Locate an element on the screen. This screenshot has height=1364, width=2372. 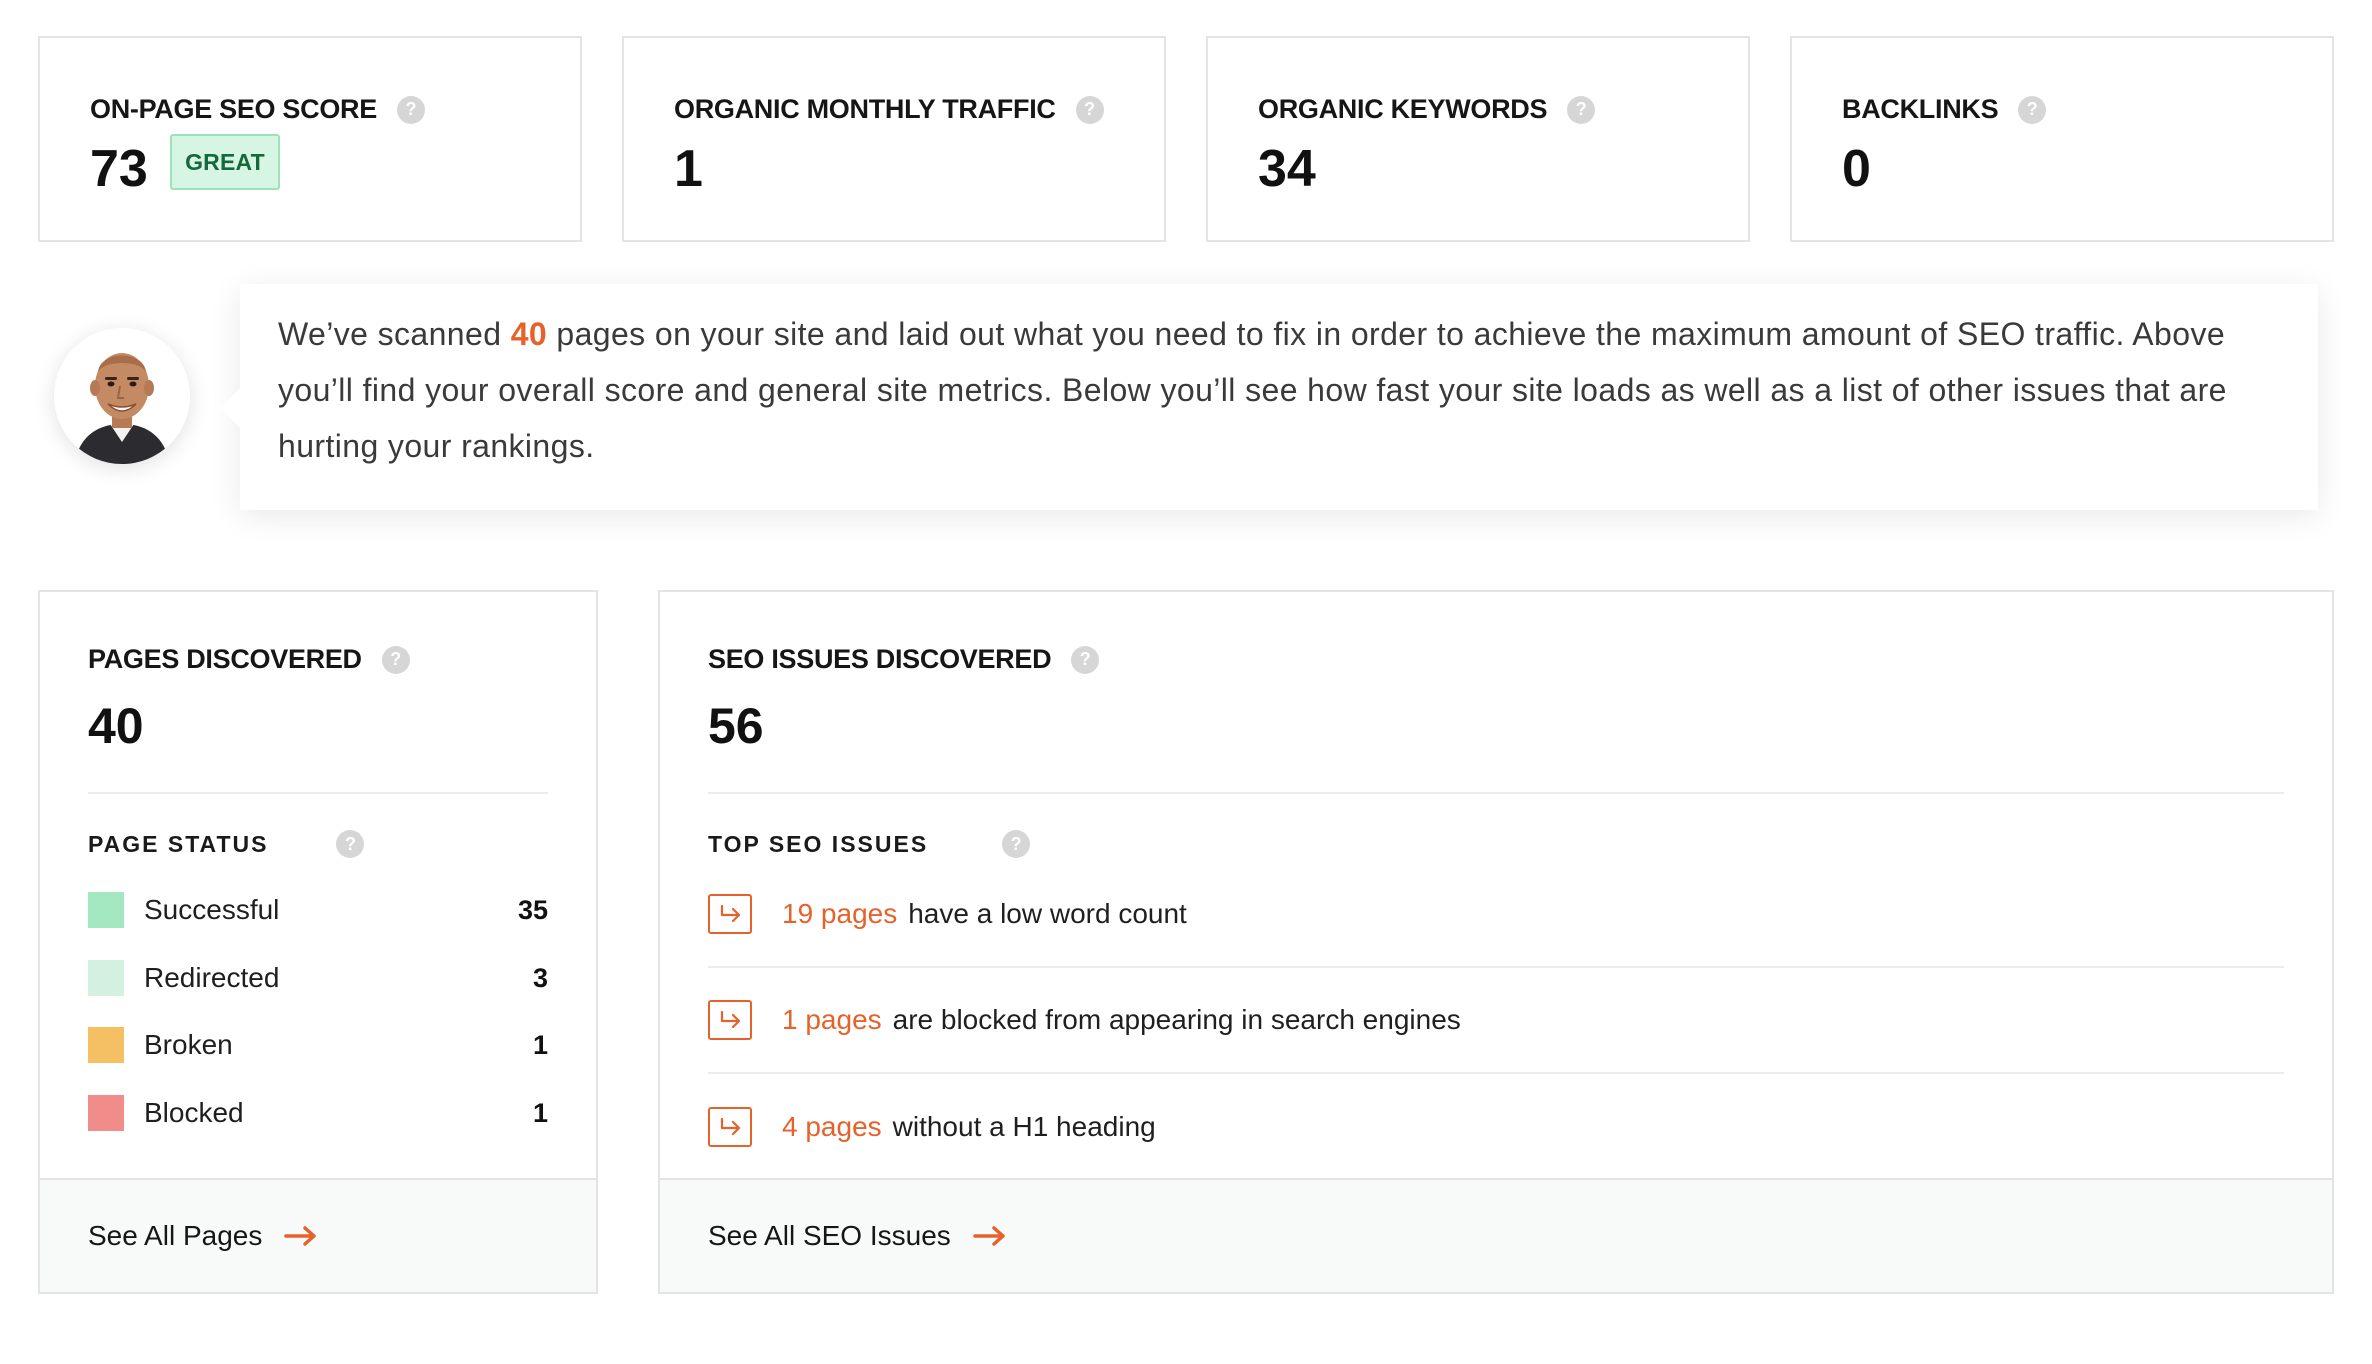
status-label: Successful is located at coordinates (212, 909).